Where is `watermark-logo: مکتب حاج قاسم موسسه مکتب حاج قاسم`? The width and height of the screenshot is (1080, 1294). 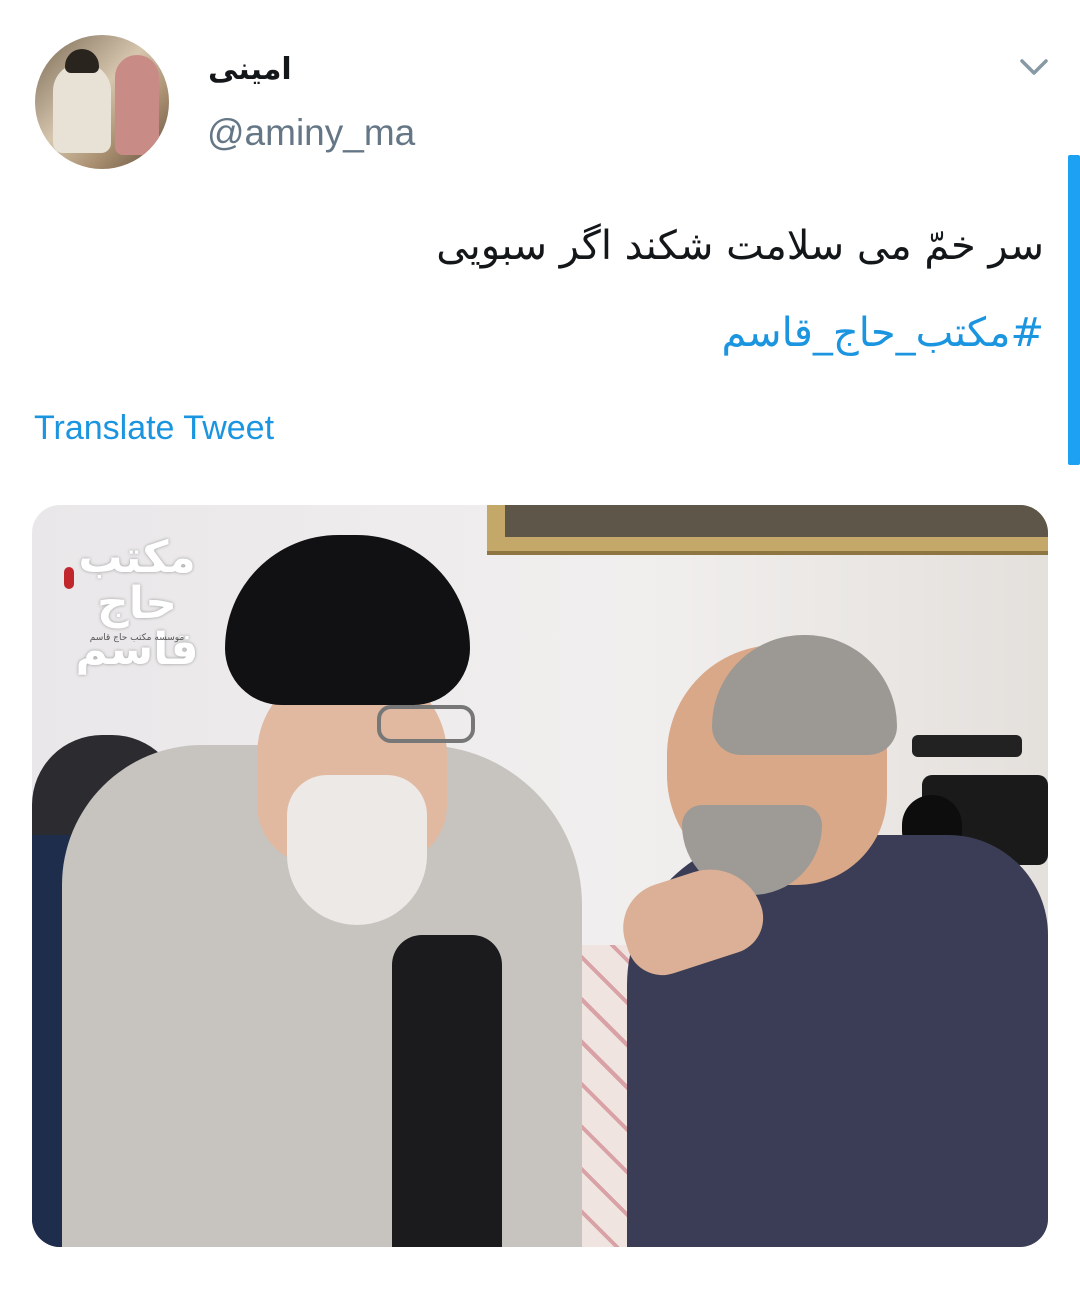
watermark-logo: مکتب حاج قاسم موسسه مکتب حاج قاسم is located at coordinates (137, 599).